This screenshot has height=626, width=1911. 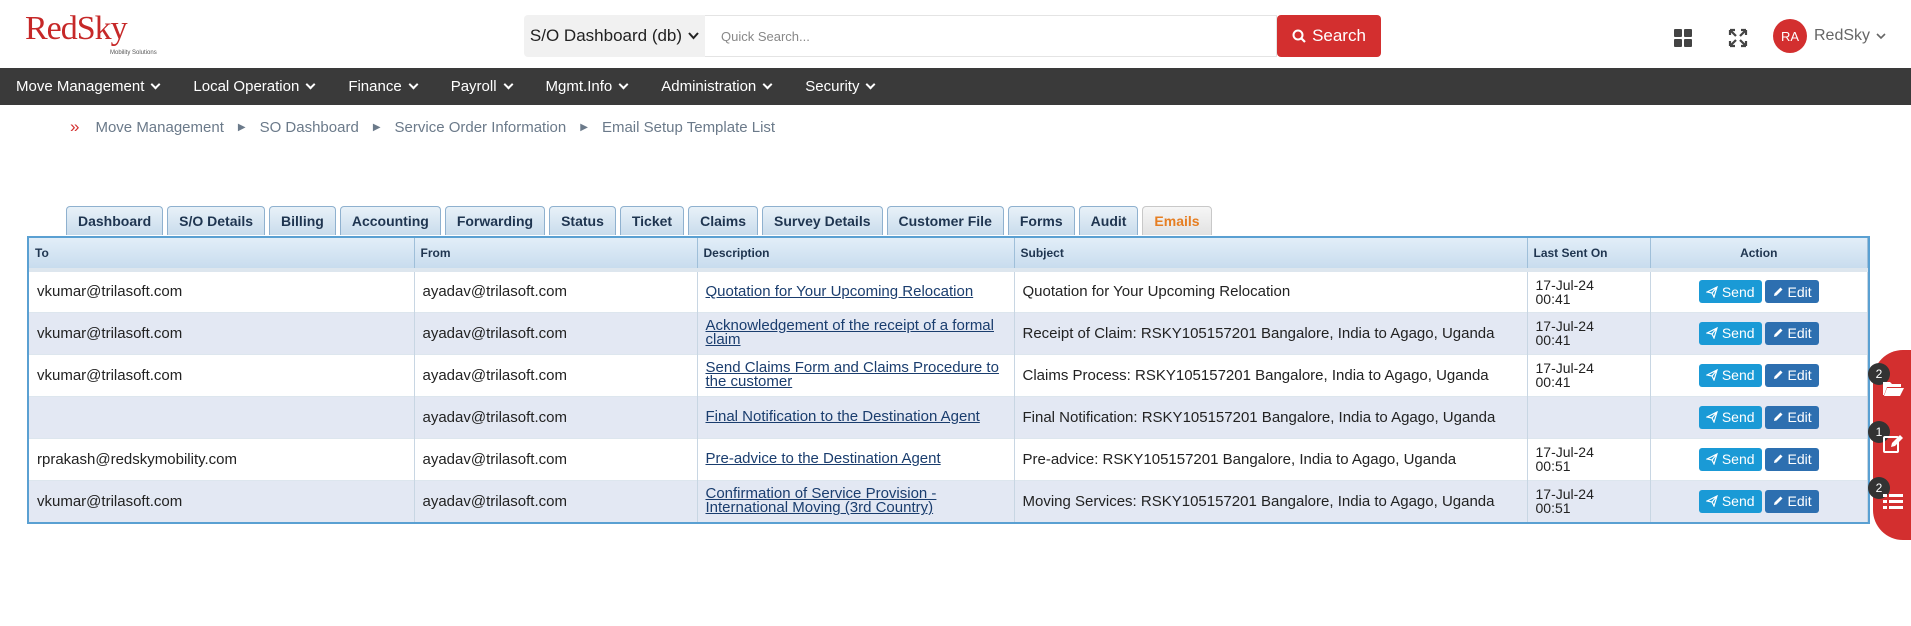 What do you see at coordinates (1041, 220) in the screenshot?
I see `tab-forms: Forms` at bounding box center [1041, 220].